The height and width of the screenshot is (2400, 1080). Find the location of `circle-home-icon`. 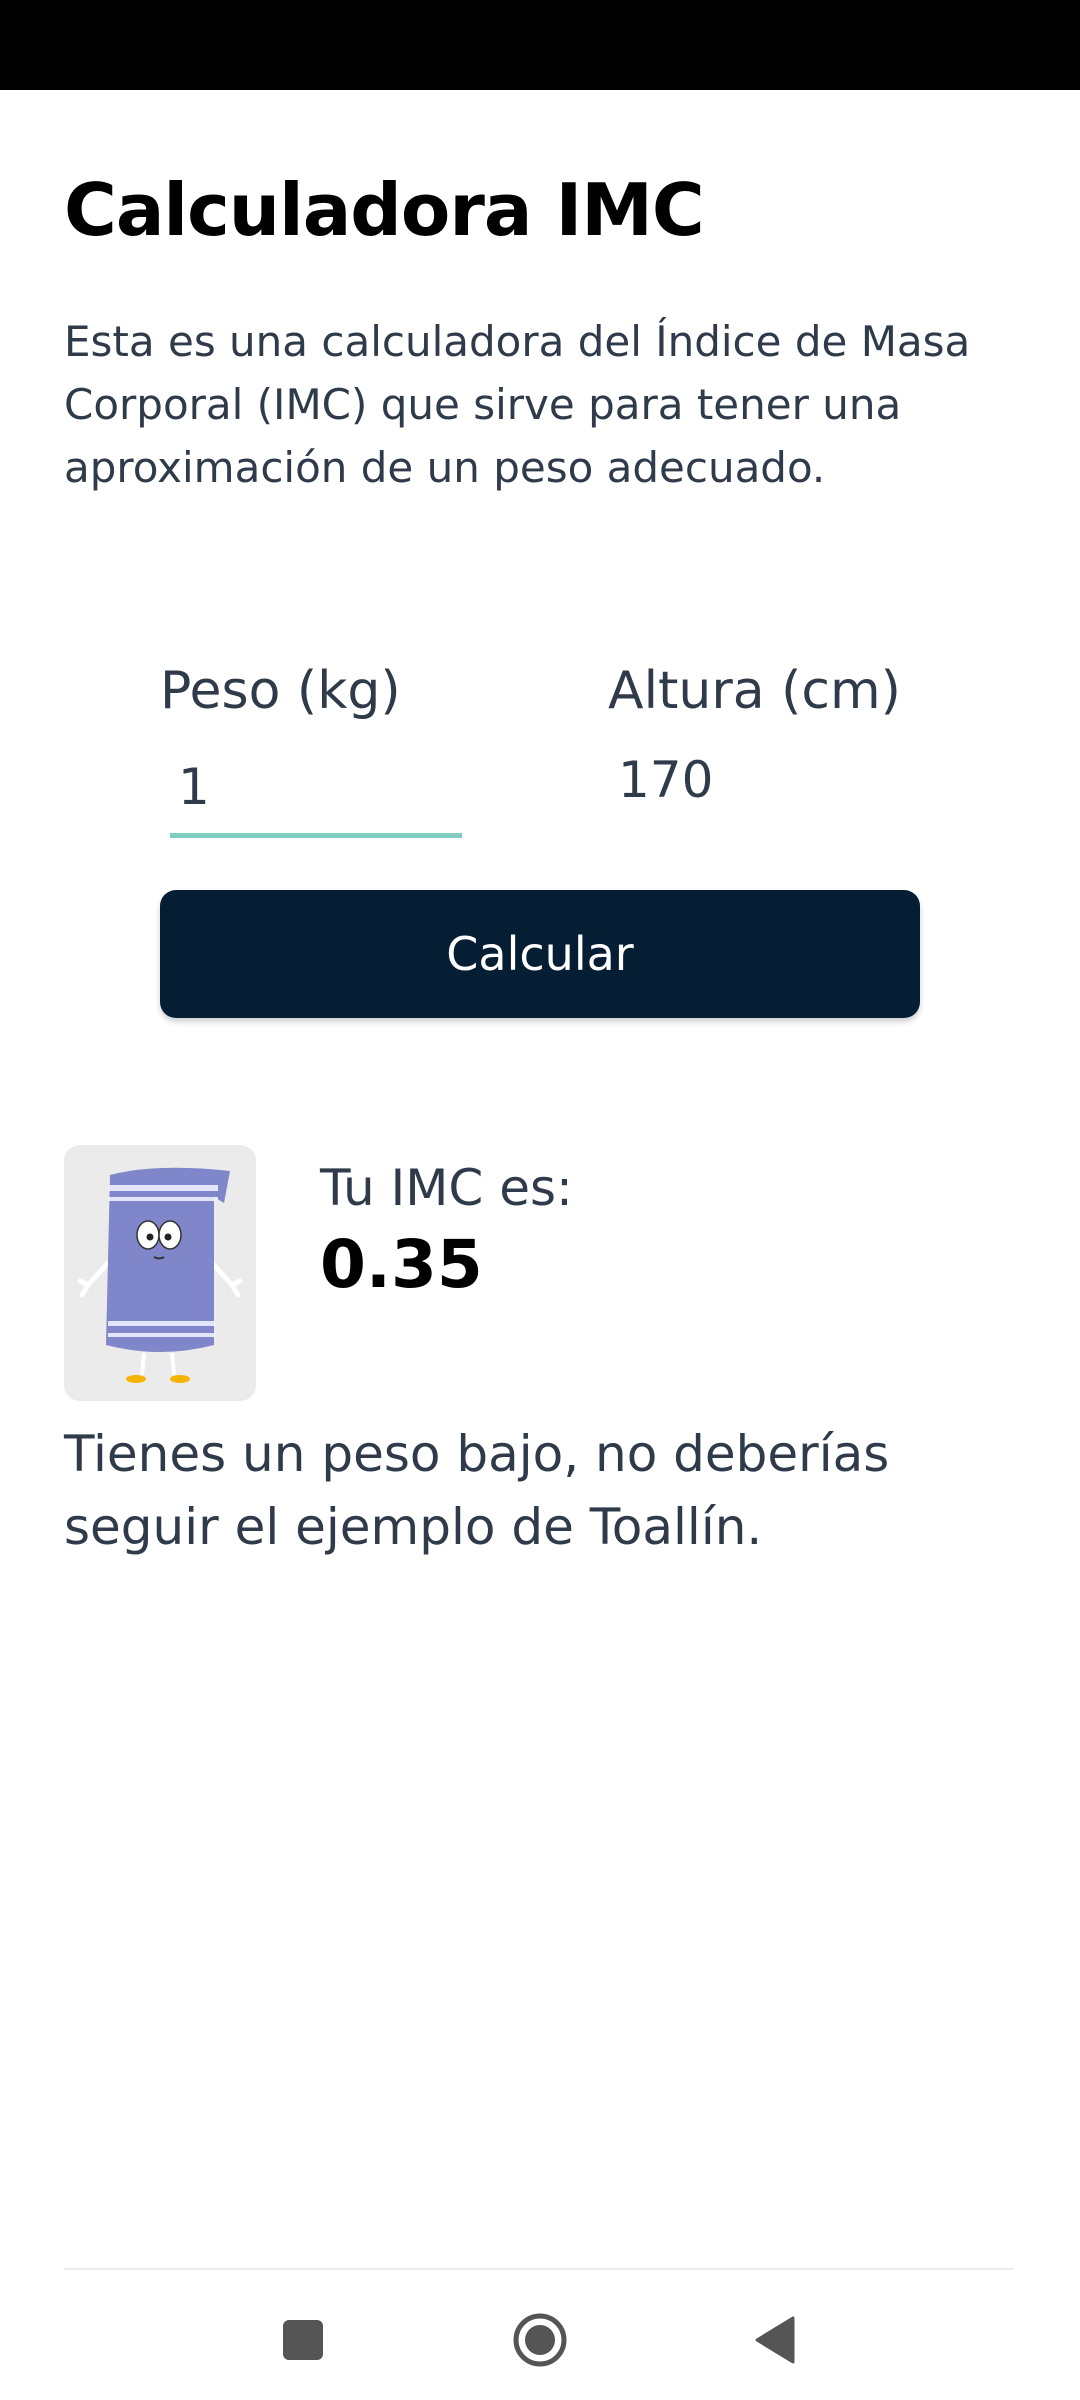

circle-home-icon is located at coordinates (540, 2340).